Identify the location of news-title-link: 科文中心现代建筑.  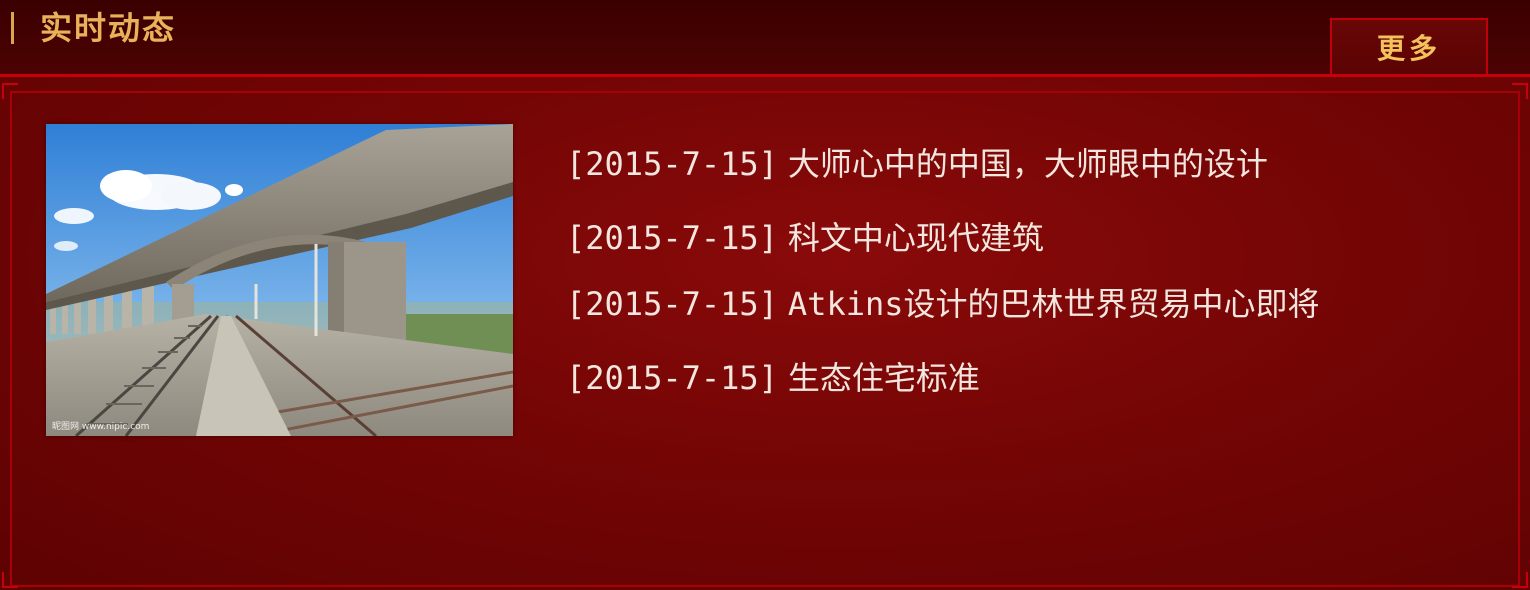
(916, 238).